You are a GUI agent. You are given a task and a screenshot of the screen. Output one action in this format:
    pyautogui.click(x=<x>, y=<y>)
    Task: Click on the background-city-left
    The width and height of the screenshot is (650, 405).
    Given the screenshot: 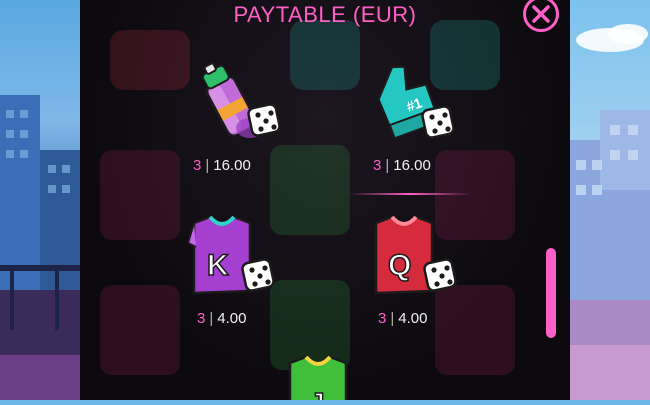 What is the action you would take?
    pyautogui.click(x=40, y=200)
    